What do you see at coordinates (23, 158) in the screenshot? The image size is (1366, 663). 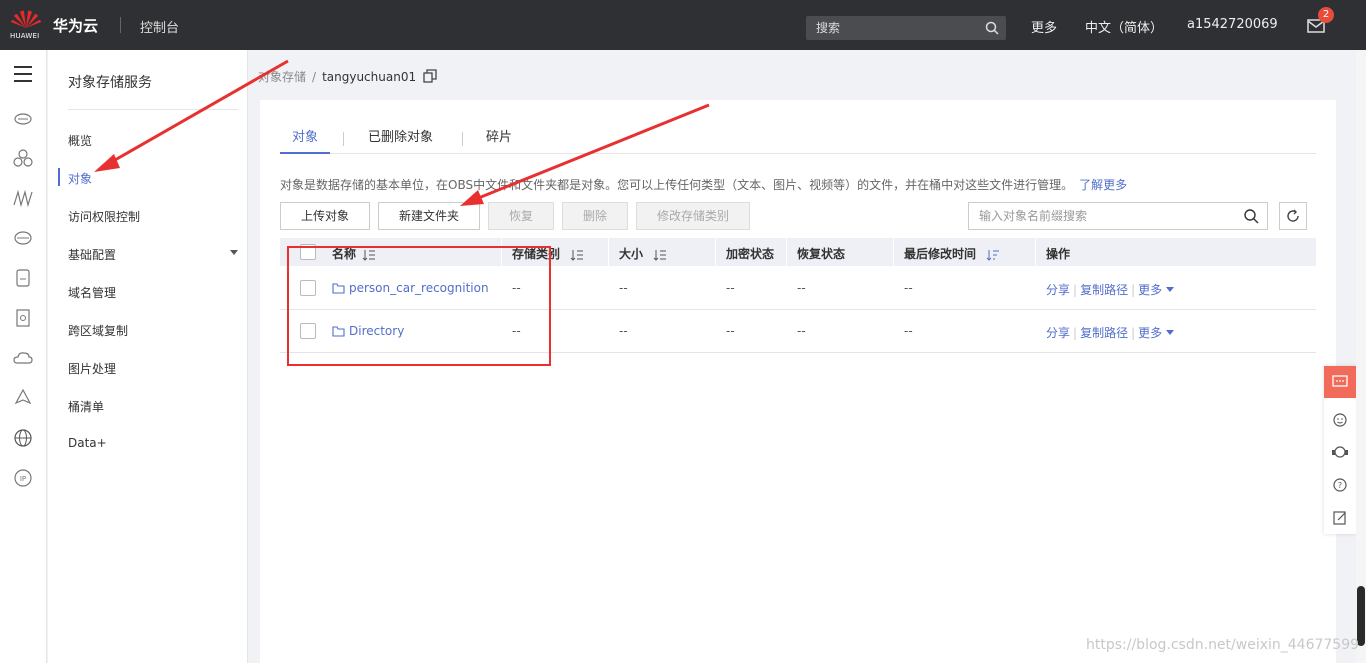 I see `cluster-icon` at bounding box center [23, 158].